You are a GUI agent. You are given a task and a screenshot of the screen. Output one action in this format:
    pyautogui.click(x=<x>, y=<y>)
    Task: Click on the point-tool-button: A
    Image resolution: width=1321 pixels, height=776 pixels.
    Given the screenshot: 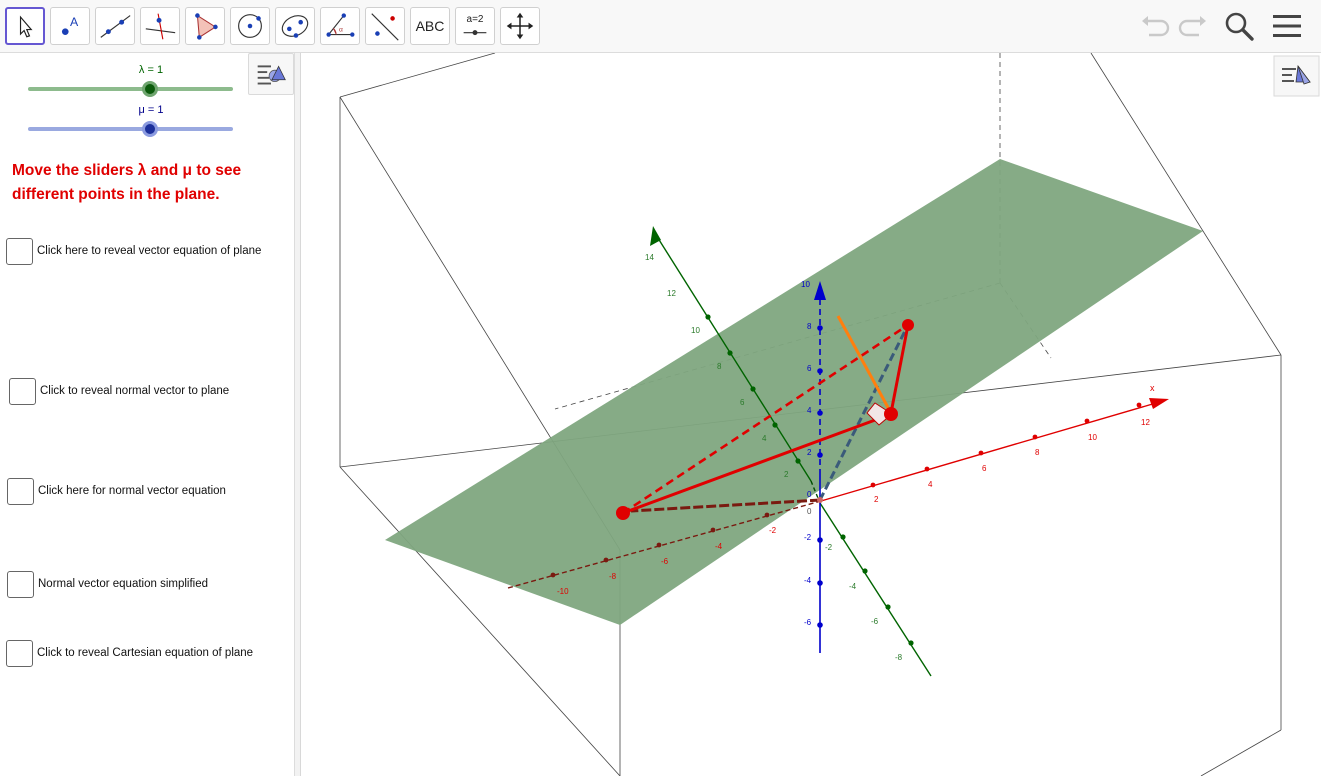 What is the action you would take?
    pyautogui.click(x=70, y=26)
    